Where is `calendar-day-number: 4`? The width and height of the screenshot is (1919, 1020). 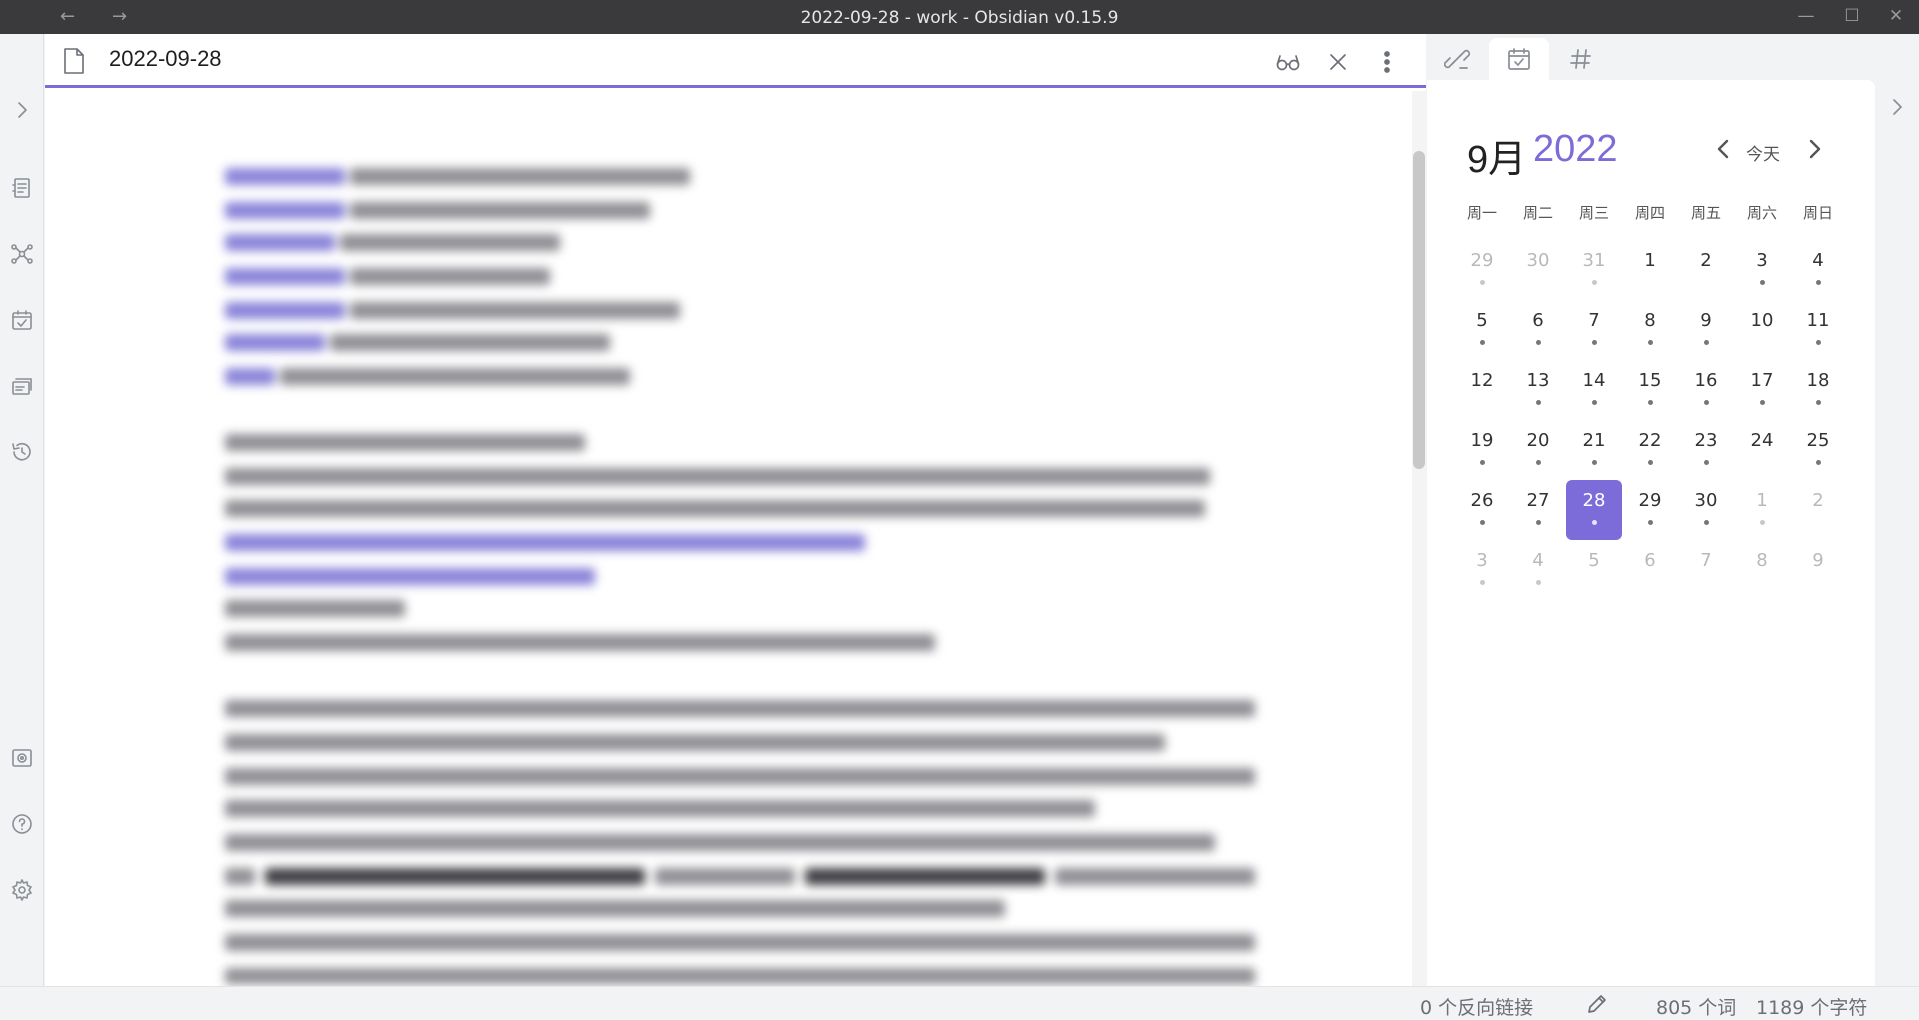
calendar-day-number: 4 is located at coordinates (1538, 560).